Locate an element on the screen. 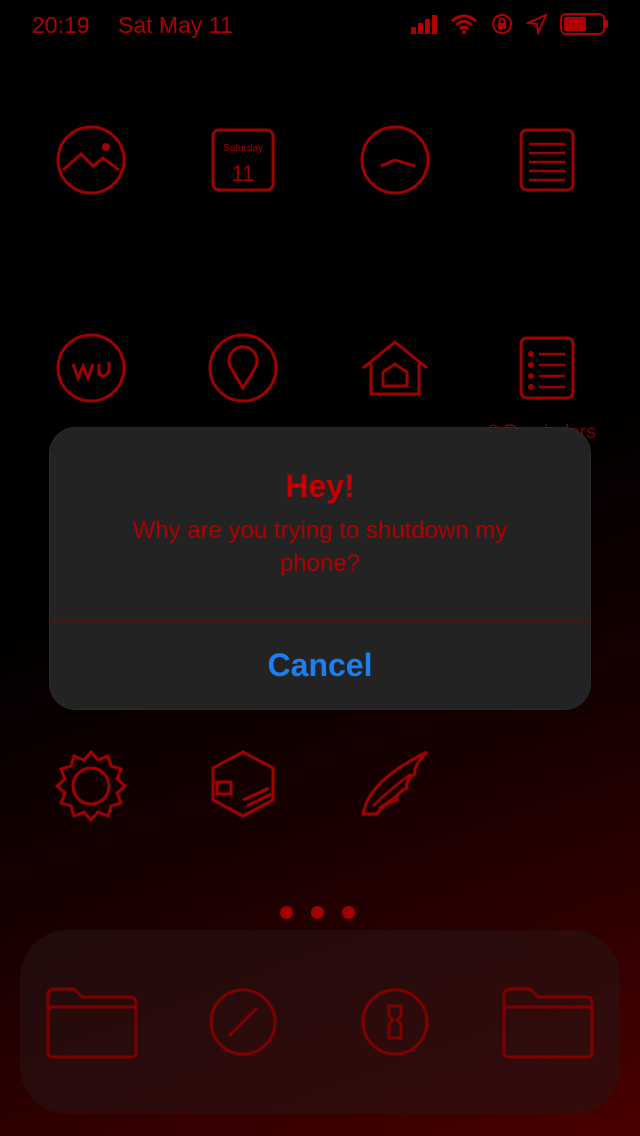 Image resolution: width=640 pixels, height=1136 pixels. calendar-icon: Saturday 11 is located at coordinates (243, 160).